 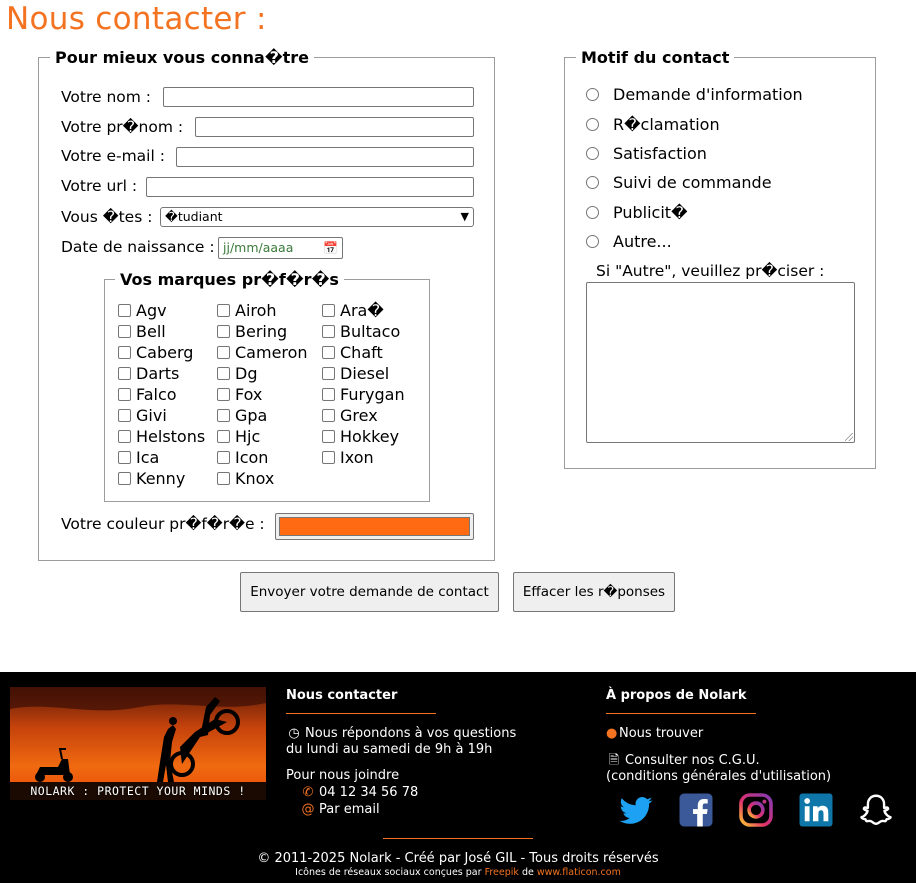 What do you see at coordinates (317, 217) in the screenshot?
I see `status-select: �tudiant ▼` at bounding box center [317, 217].